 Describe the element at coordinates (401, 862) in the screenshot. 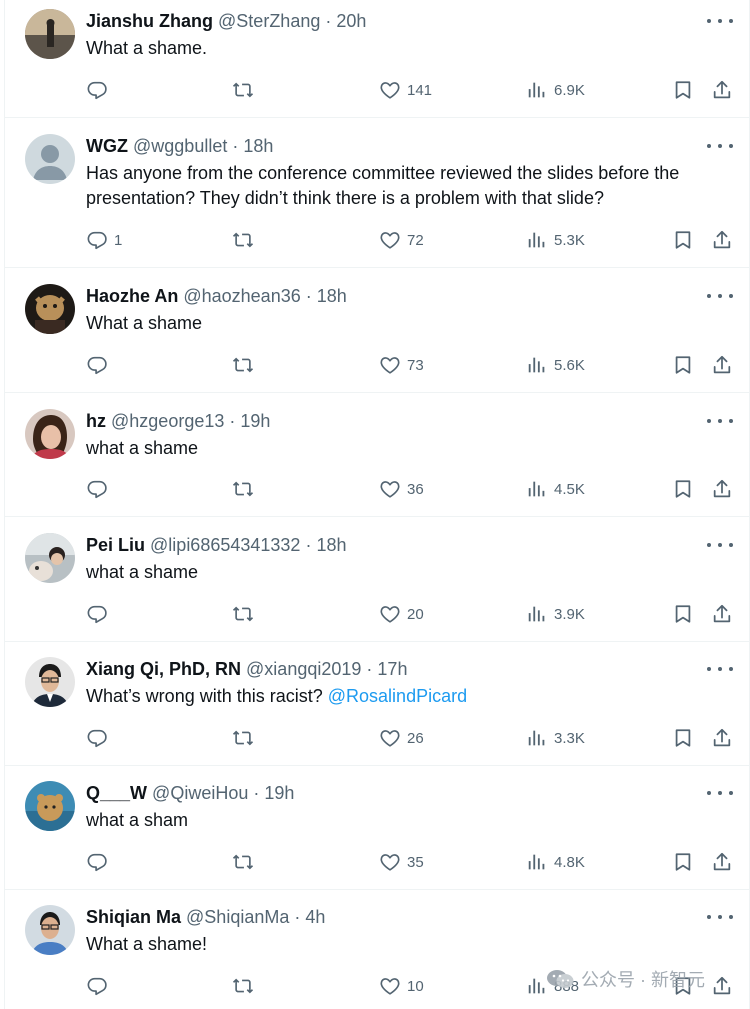

I see `like-button: 35` at that location.